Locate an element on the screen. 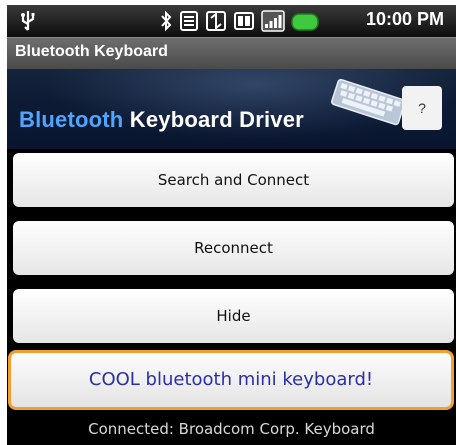 This screenshot has width=456, height=445. keyboard-icon is located at coordinates (368, 102).